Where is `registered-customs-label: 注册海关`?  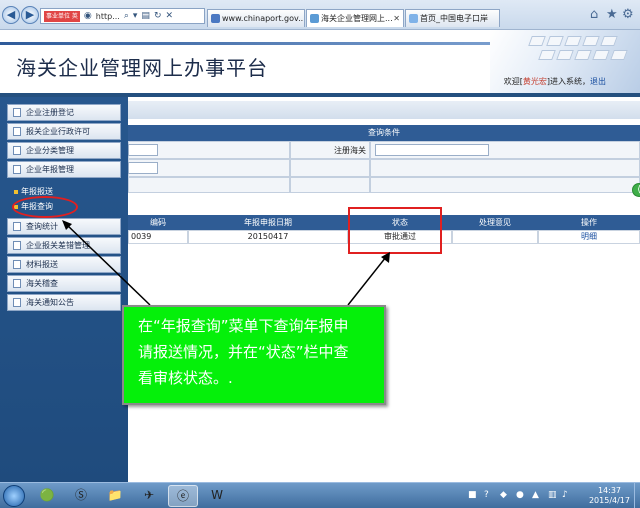 registered-customs-label: 注册海关 is located at coordinates (350, 150).